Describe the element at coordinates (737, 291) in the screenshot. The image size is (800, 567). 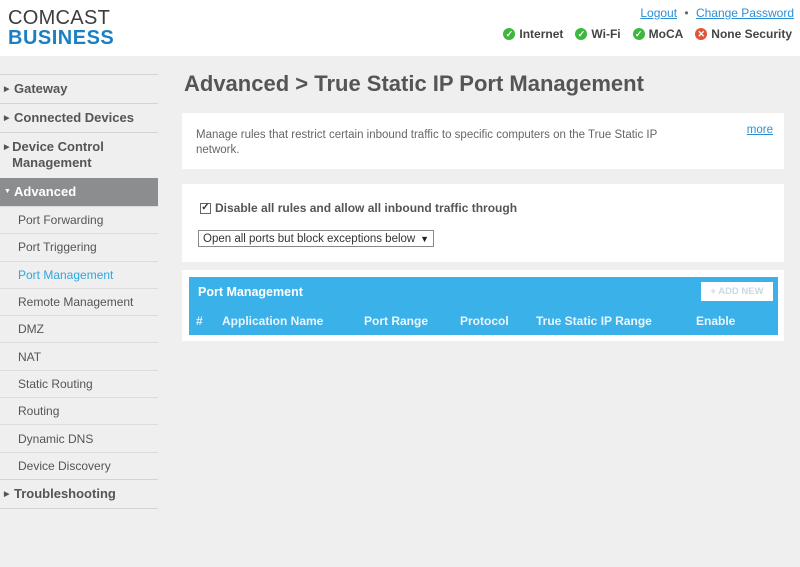
I see `add-new-button: + ADD NEW` at that location.